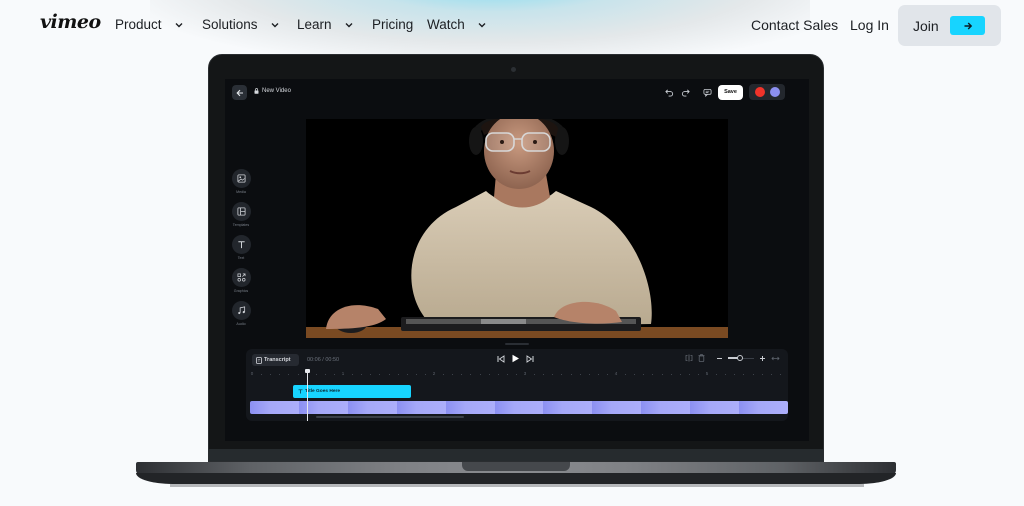 The width and height of the screenshot is (1024, 506). Describe the element at coordinates (616, 373) in the screenshot. I see `ruler-label: 4` at that location.